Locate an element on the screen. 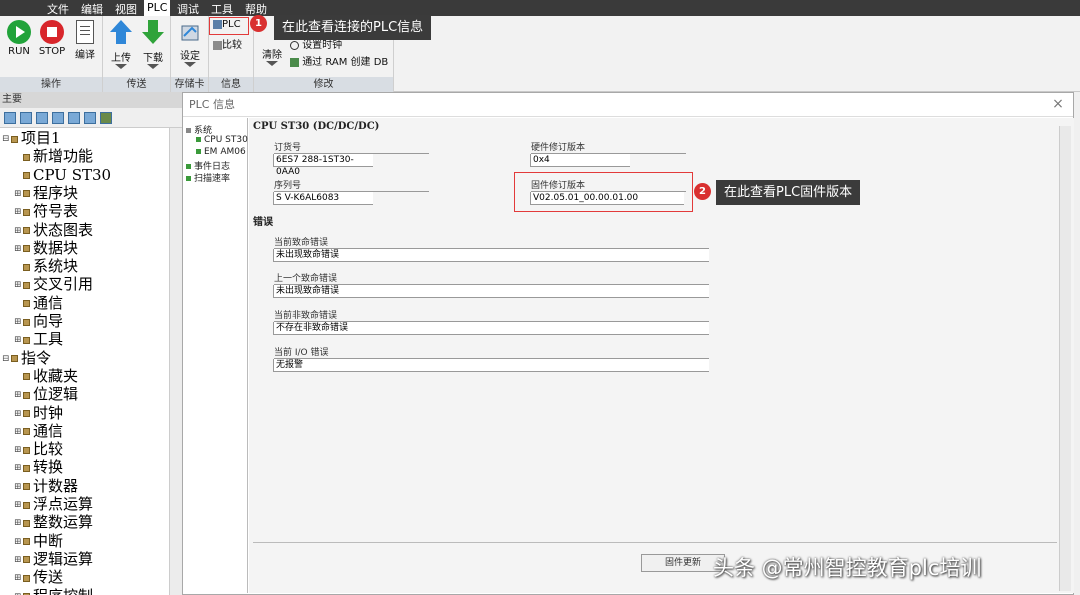 This screenshot has width=1080, height=595. tree-item: 系统块 is located at coordinates (46, 266).